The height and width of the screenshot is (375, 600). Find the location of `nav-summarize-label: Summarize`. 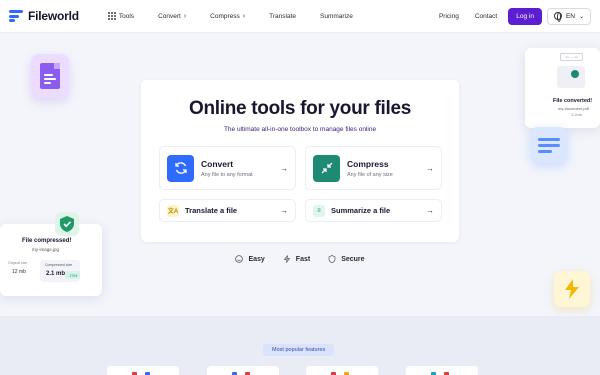

nav-summarize-label: Summarize is located at coordinates (336, 16).